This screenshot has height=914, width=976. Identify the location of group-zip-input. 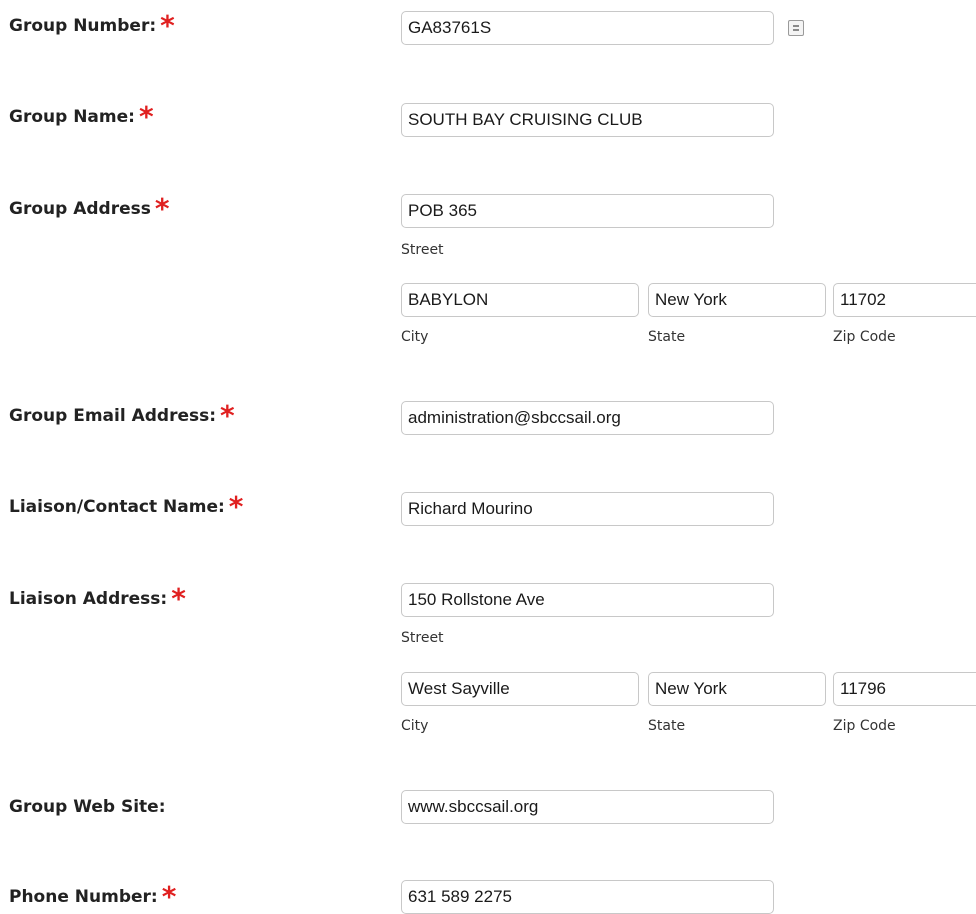
(904, 300).